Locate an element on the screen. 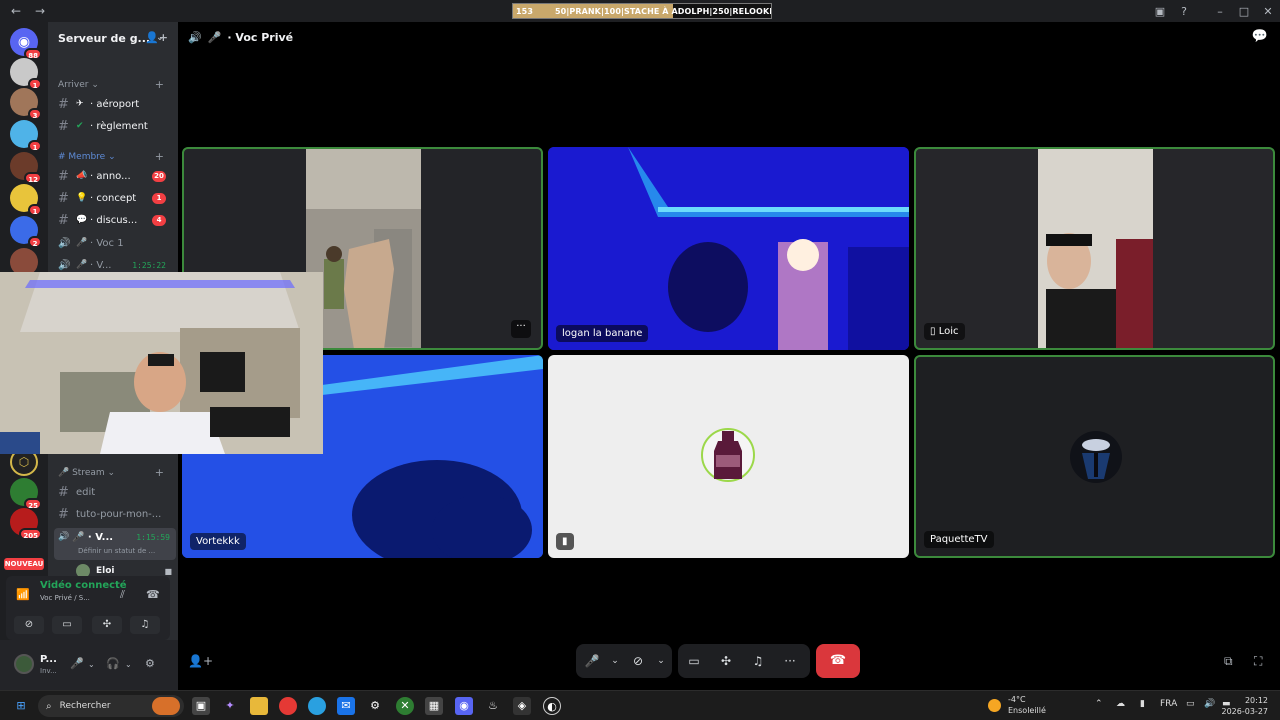  volume-icon: 🔊 is located at coordinates (1209, 704).